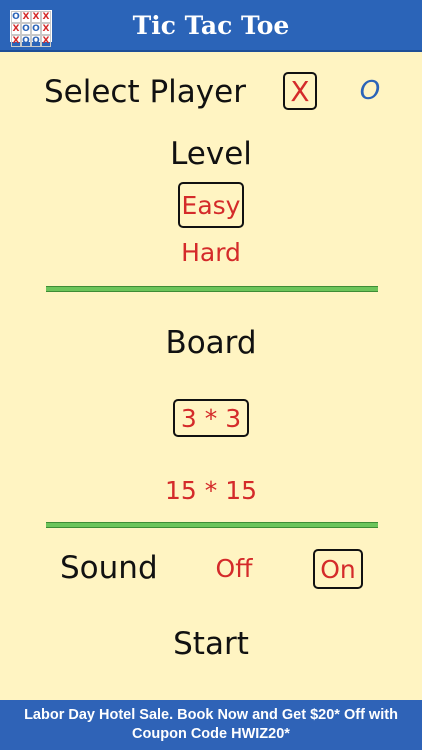 The image size is (422, 750). I want to click on title-bar: O X X X X O O X X O O X Tic Tac Toe, so click(211, 26).